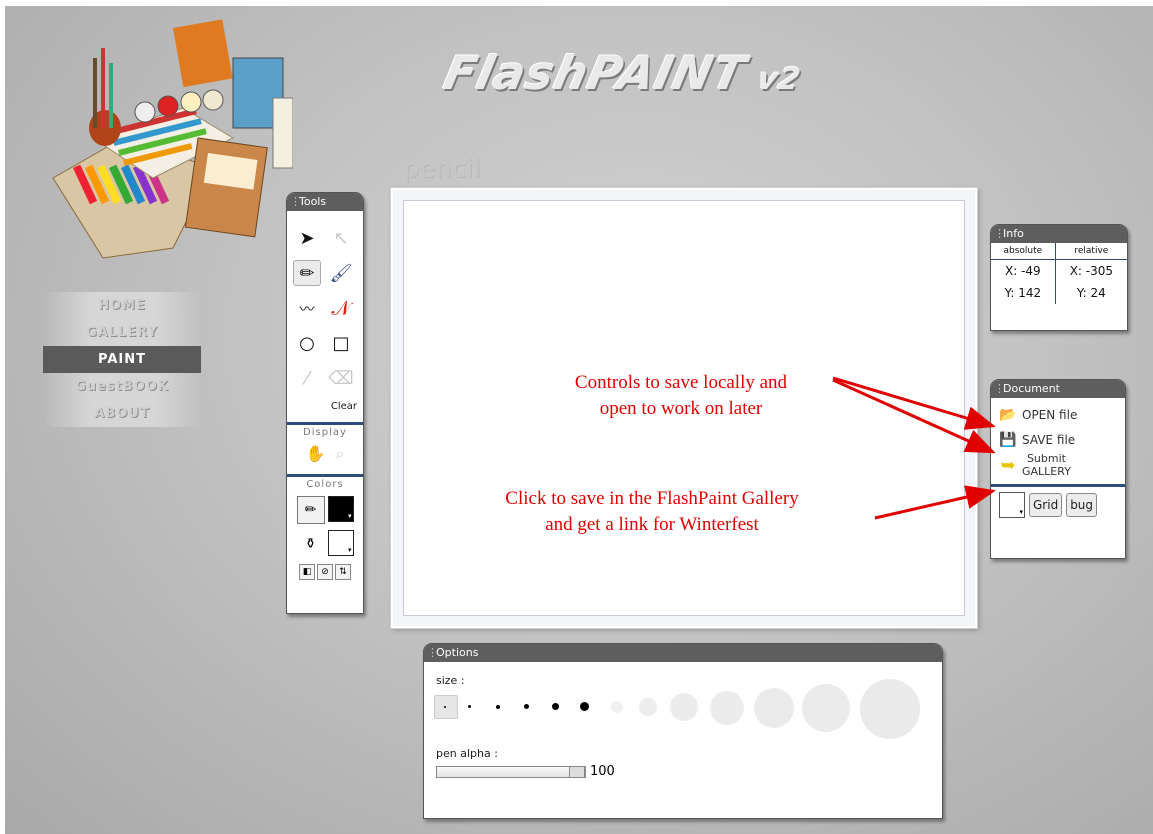  I want to click on options-panel: Options size : pen alpha : 100, so click(683, 731).